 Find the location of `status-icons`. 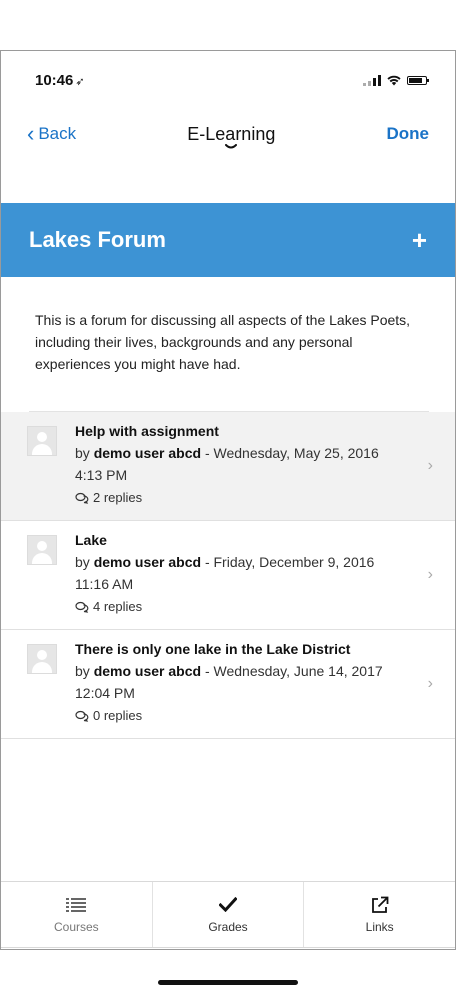

status-icons is located at coordinates (396, 80).